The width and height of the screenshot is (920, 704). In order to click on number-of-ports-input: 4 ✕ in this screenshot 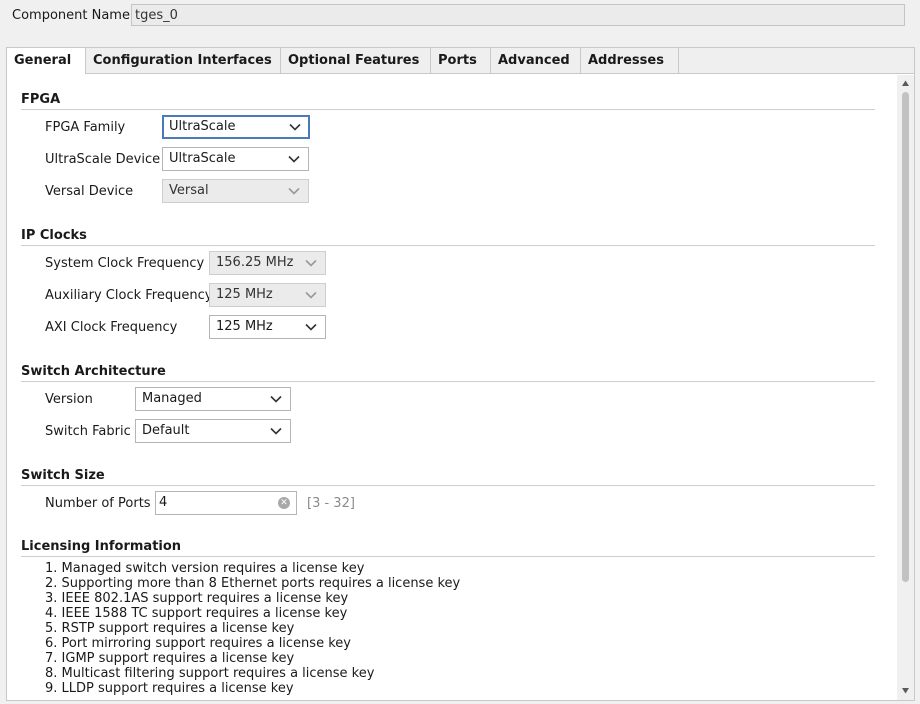, I will do `click(226, 503)`.